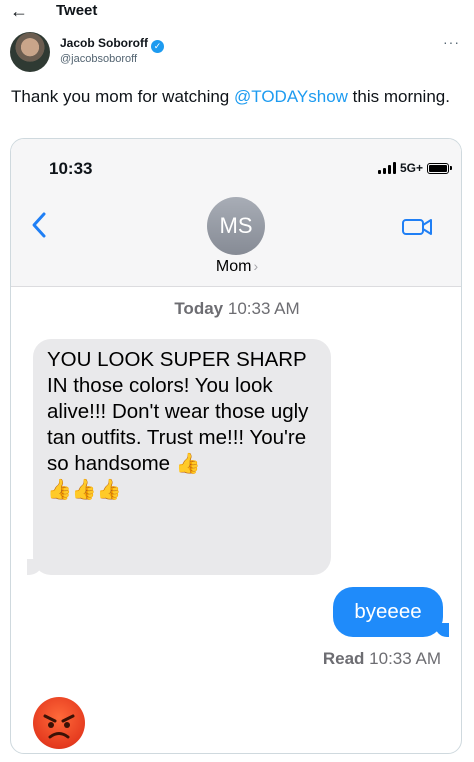 The height and width of the screenshot is (762, 474). I want to click on topbar: ← Tweet, so click(237, 12).